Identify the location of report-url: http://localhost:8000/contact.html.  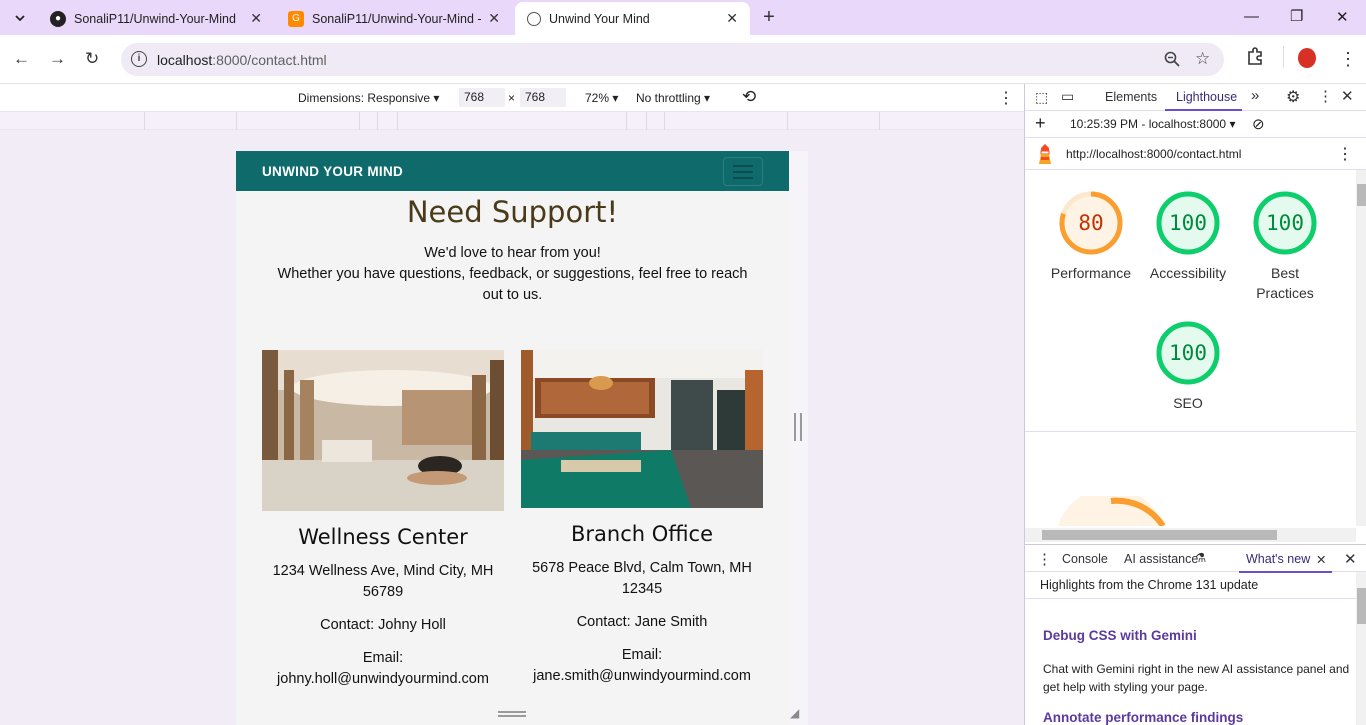
(1153, 154).